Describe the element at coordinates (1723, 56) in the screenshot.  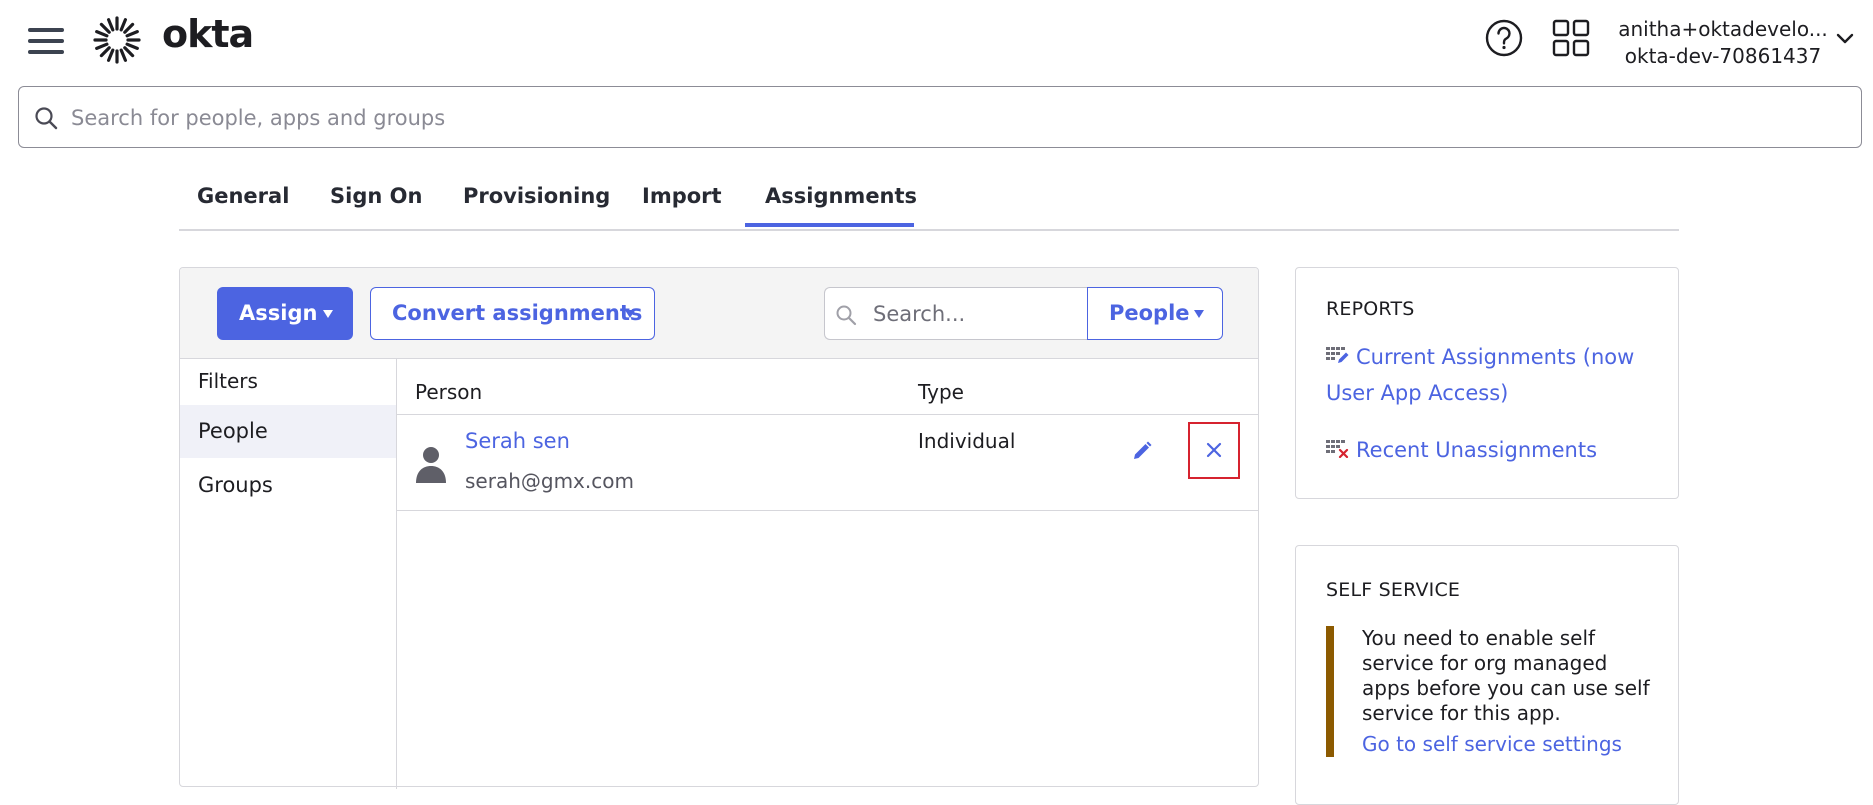
I see `org-name: okta-dev-70861437` at that location.